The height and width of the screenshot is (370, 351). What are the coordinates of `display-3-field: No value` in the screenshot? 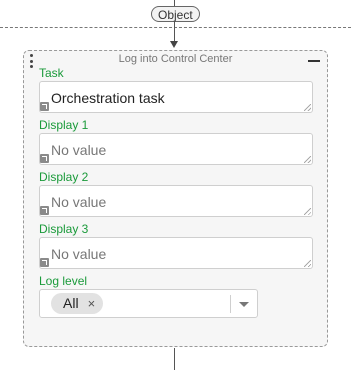 It's located at (176, 253).